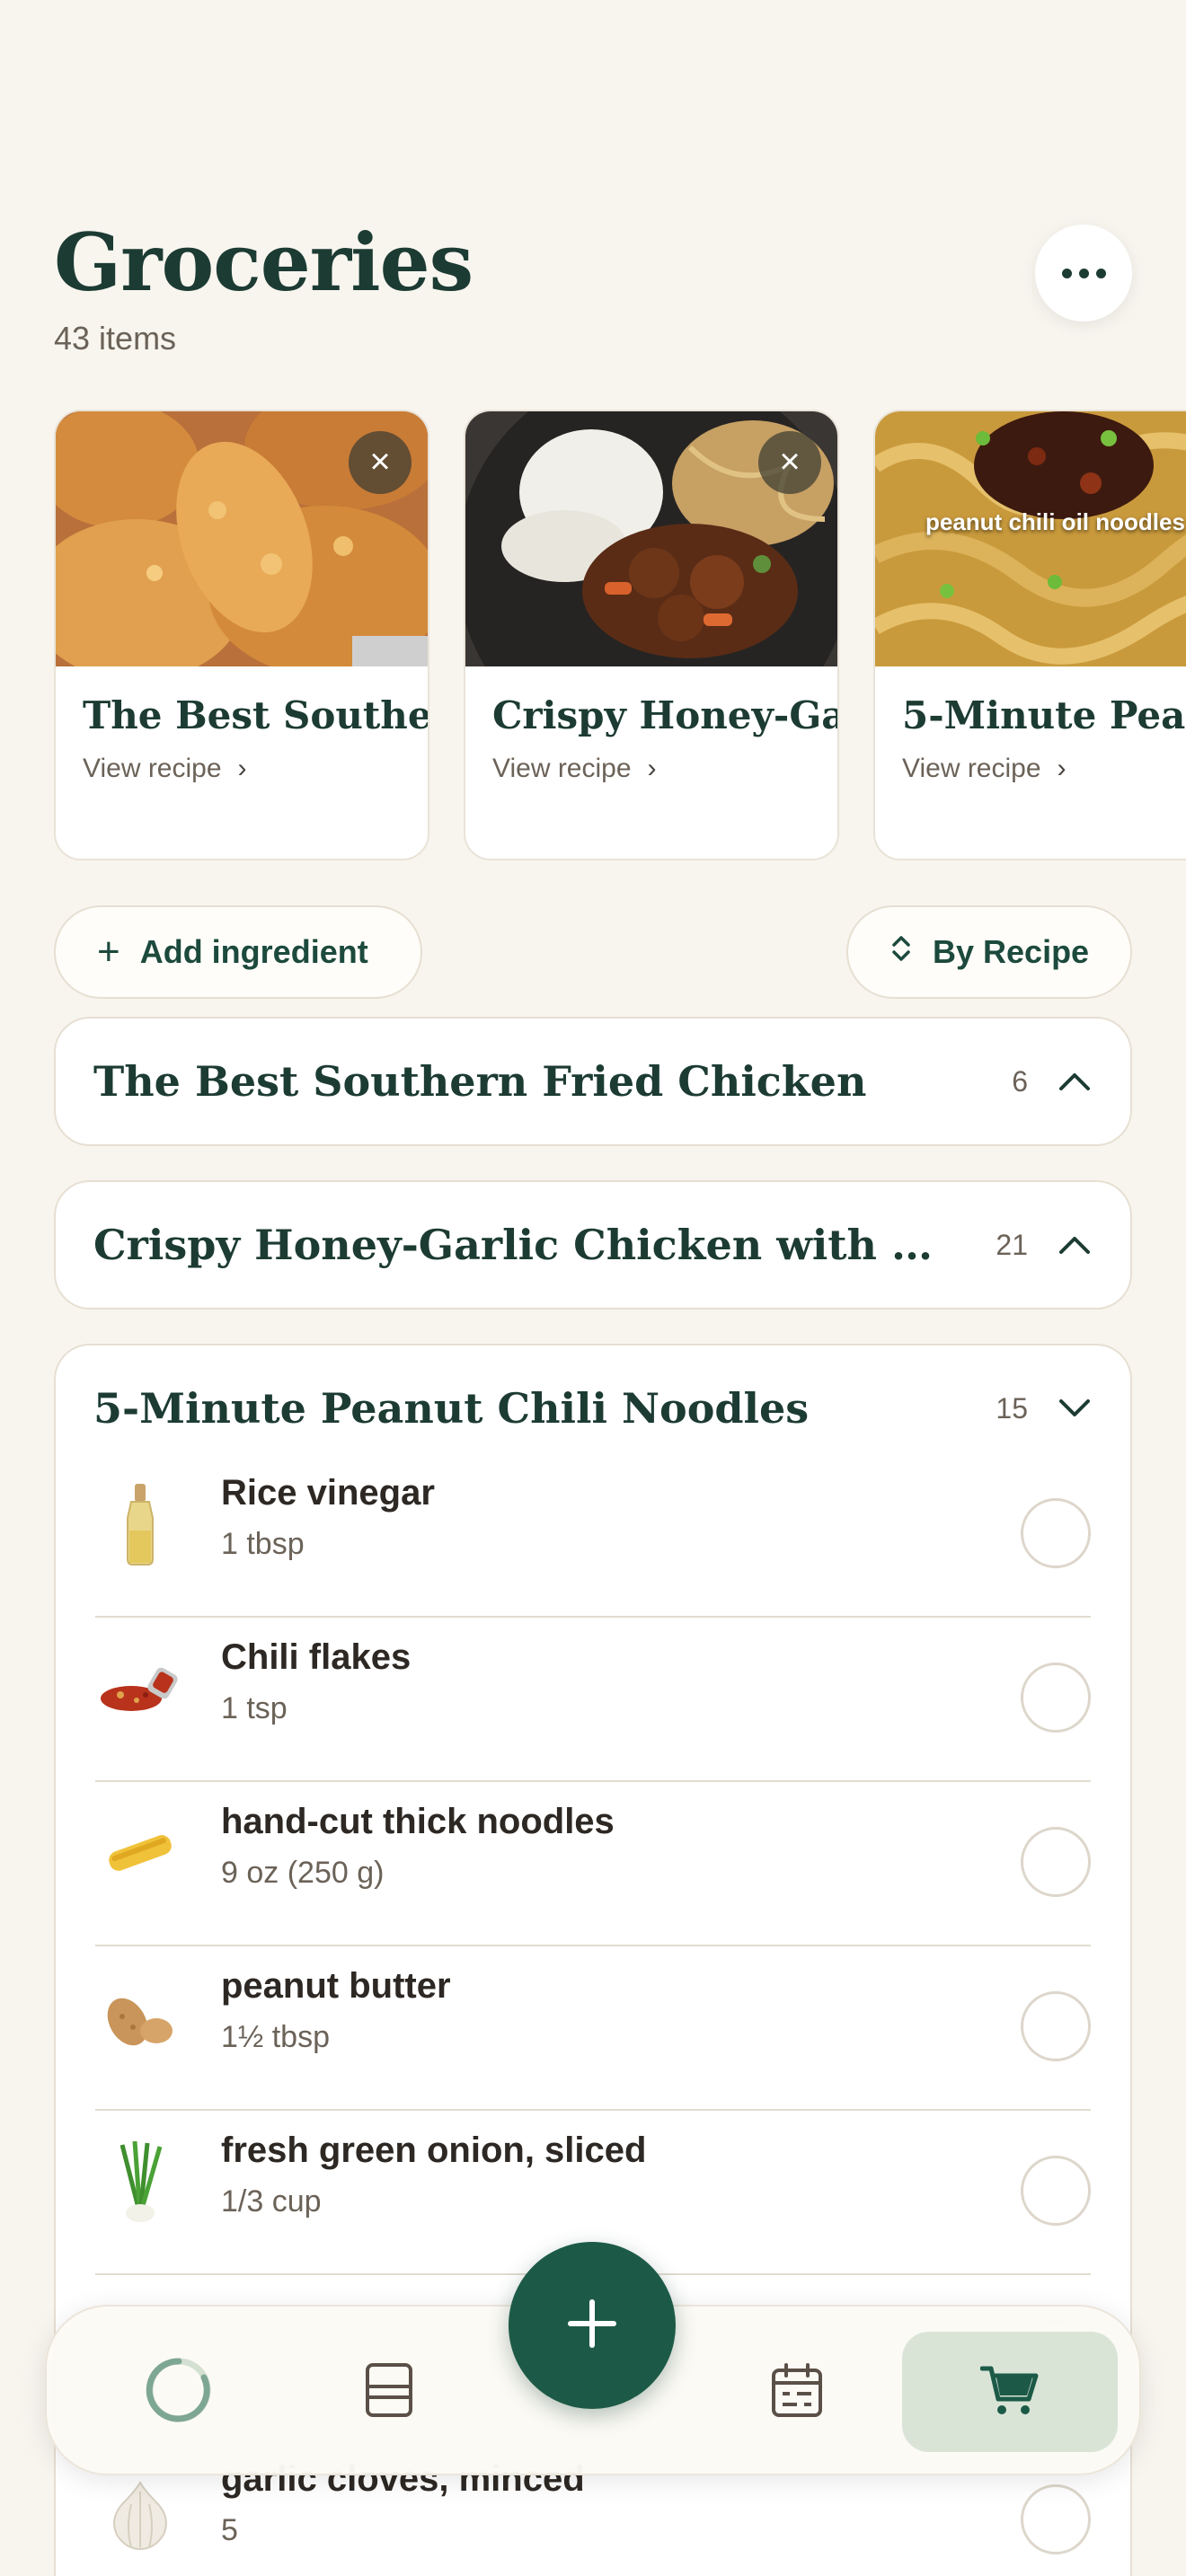 The height and width of the screenshot is (2576, 1186). Describe the element at coordinates (434, 2150) in the screenshot. I see `ingredient-name: fresh green onion, sliced` at that location.